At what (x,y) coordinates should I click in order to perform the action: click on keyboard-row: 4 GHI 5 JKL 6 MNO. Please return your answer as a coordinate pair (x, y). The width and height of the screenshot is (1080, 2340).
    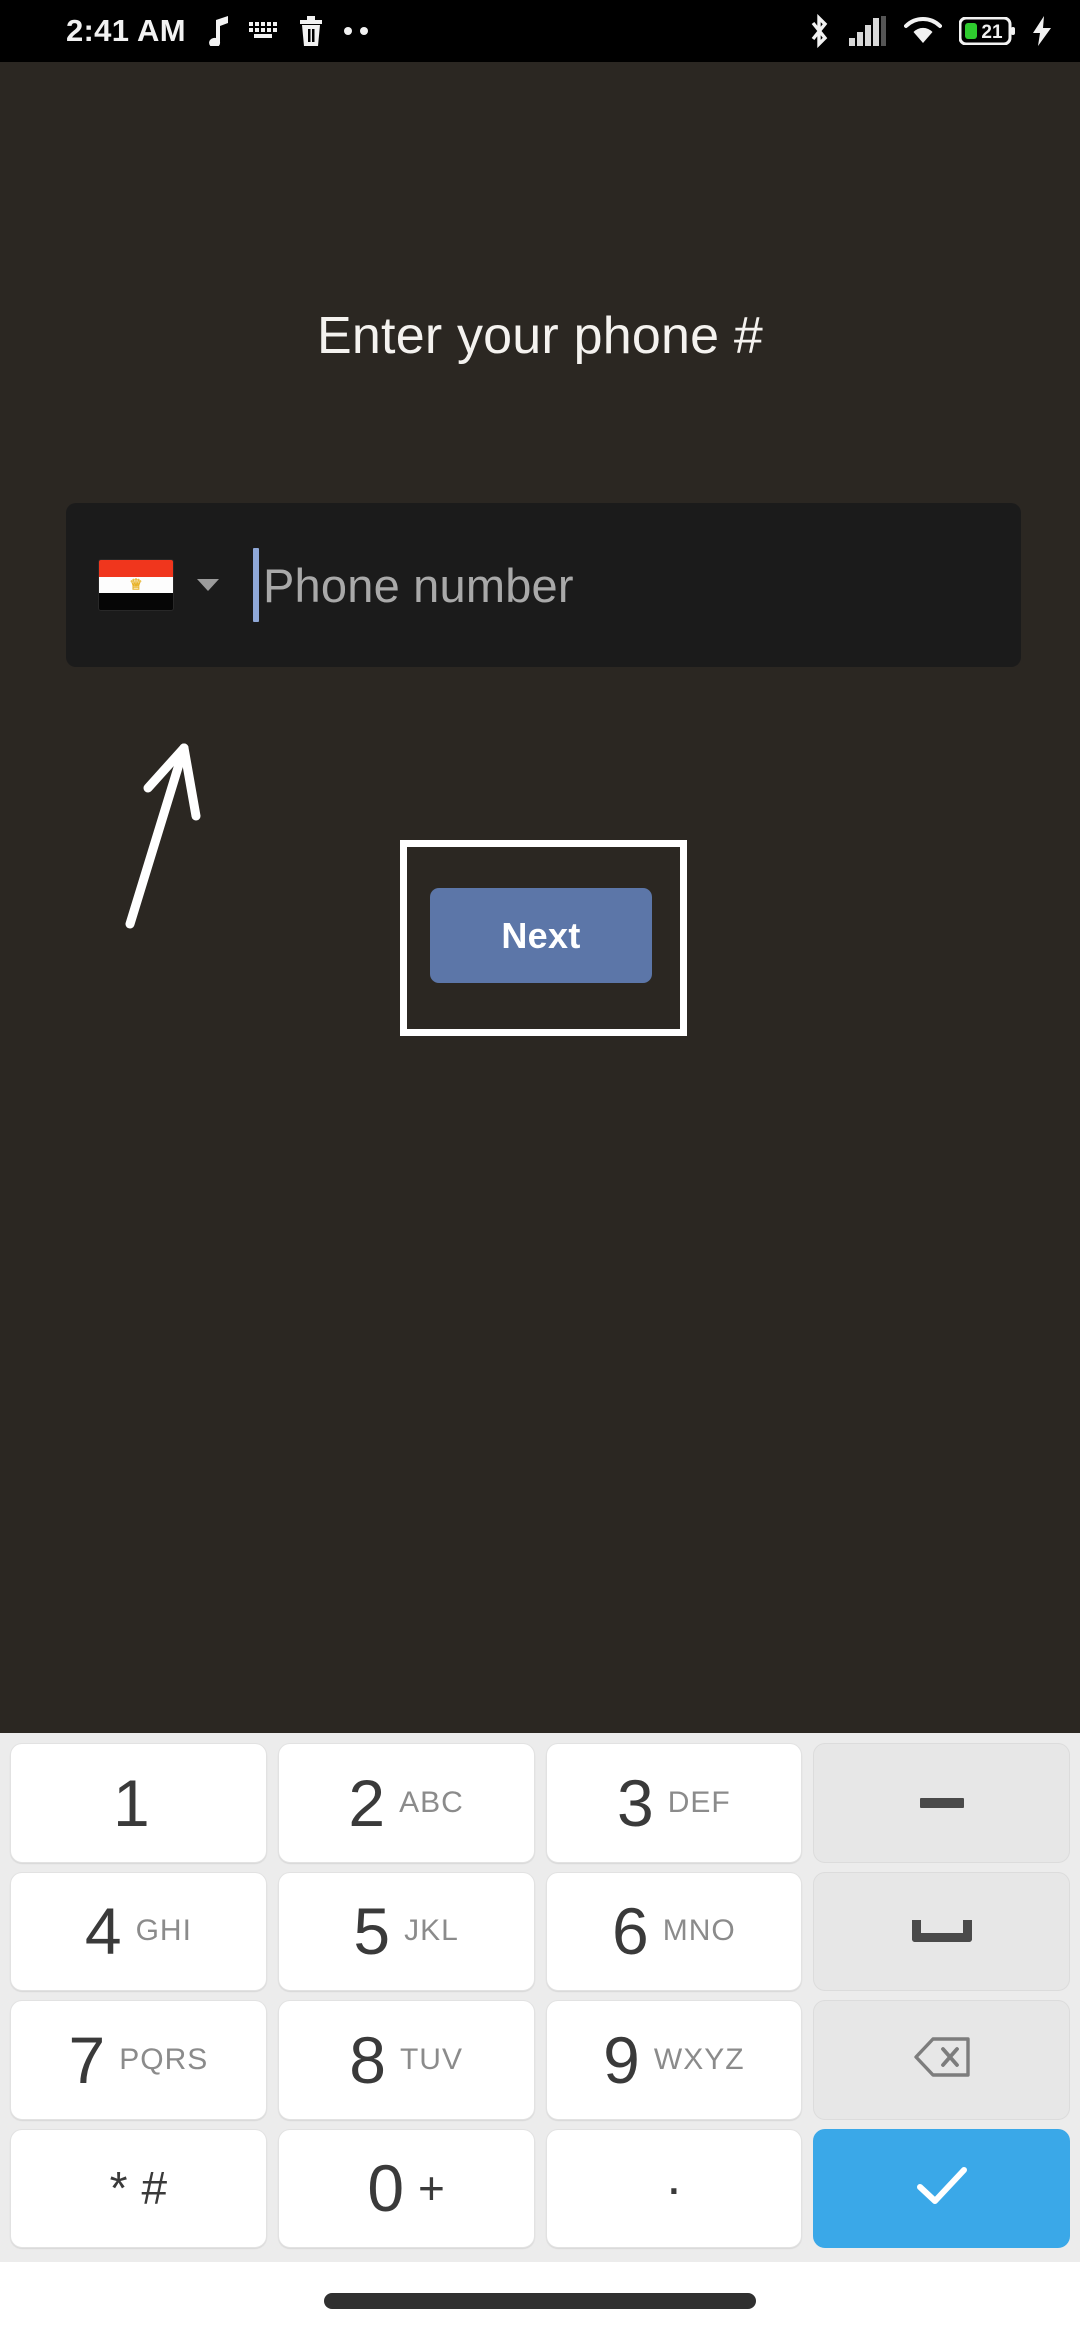
    Looking at the image, I should click on (540, 1931).